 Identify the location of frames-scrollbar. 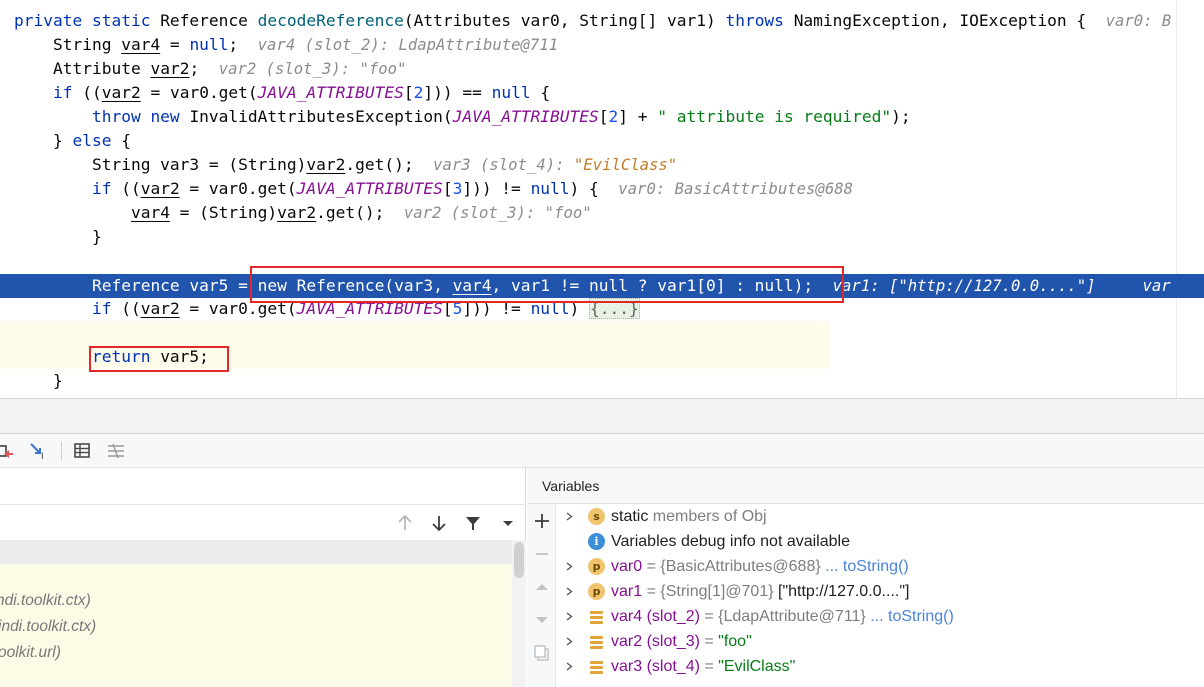
(519, 613).